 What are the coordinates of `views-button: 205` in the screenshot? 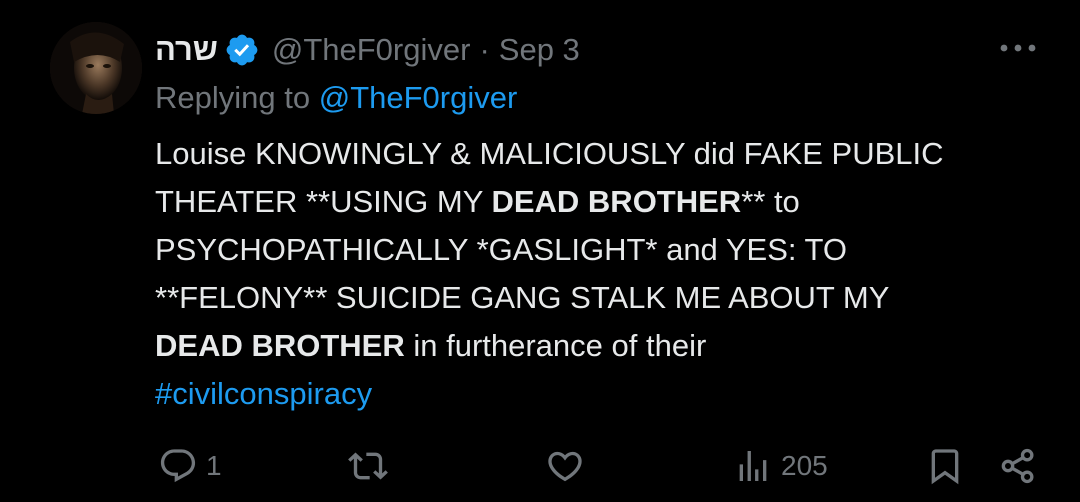 It's located at (780, 466).